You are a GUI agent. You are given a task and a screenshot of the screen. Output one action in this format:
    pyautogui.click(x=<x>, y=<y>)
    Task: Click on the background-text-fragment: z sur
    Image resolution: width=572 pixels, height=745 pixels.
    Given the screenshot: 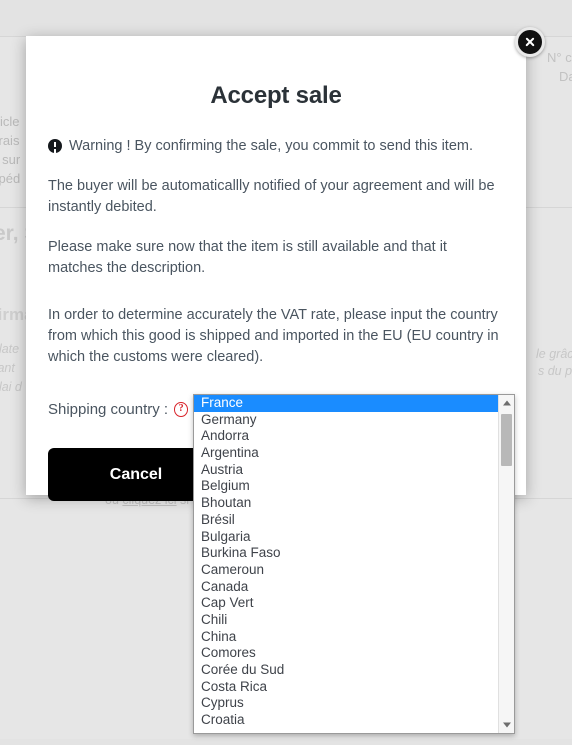 What is the action you would take?
    pyautogui.click(x=10, y=159)
    